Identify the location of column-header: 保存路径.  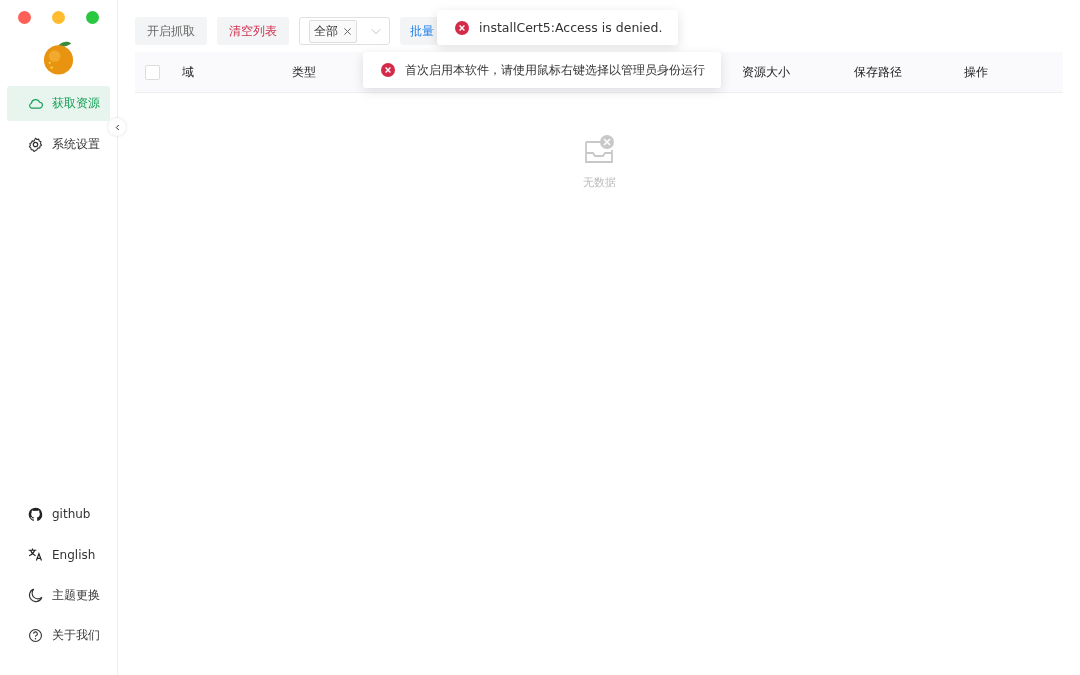
(878, 71).